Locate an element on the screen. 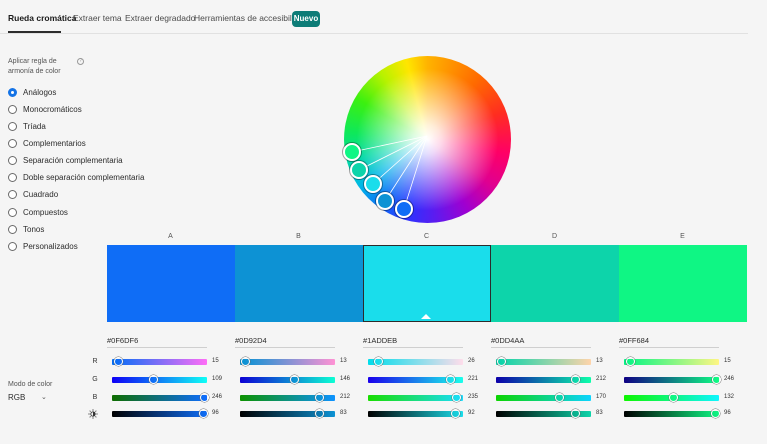 The width and height of the screenshot is (767, 444). selected-indicator is located at coordinates (426, 316).